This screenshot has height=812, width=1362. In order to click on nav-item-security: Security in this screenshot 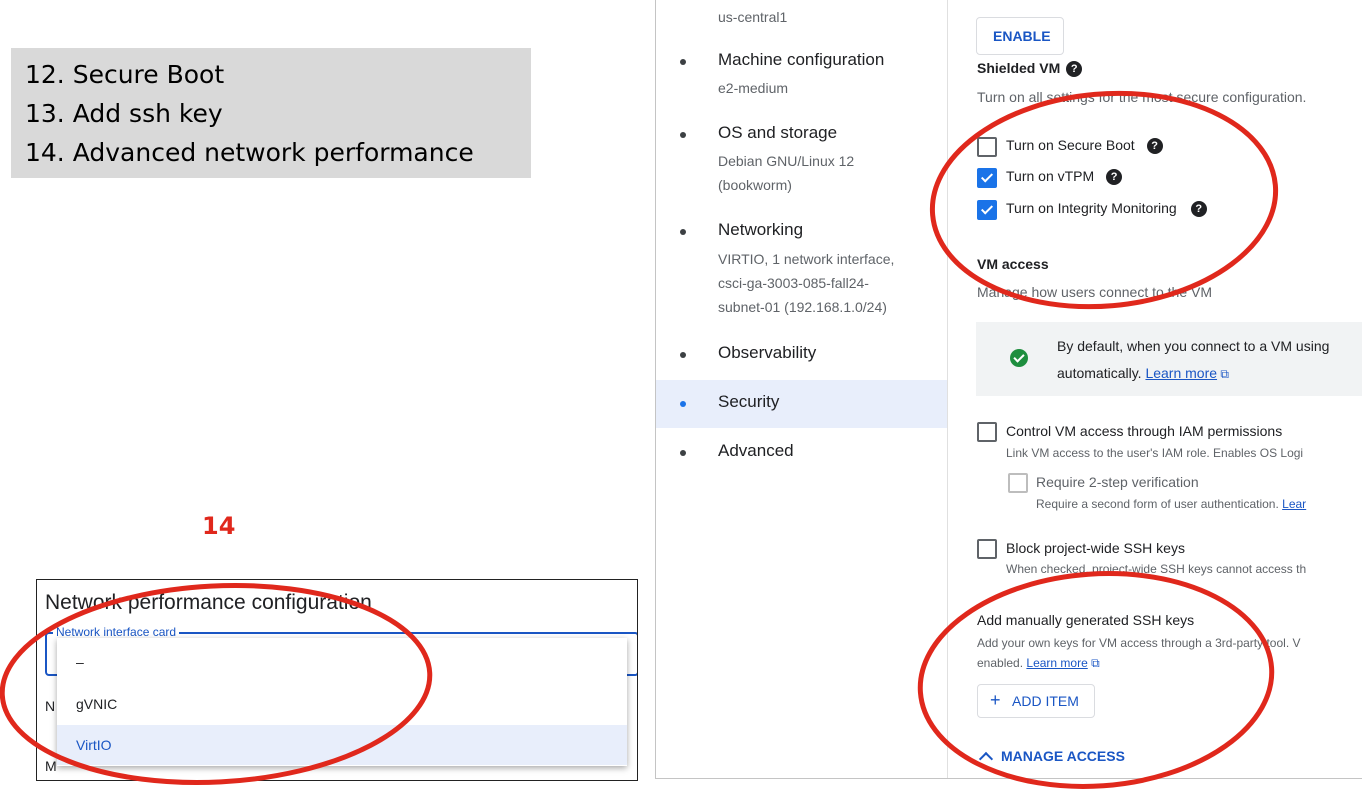, I will do `click(748, 402)`.